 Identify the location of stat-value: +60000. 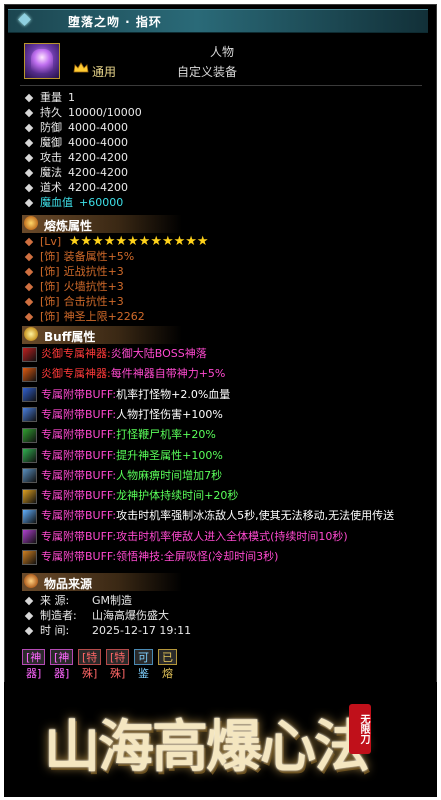
(101, 202).